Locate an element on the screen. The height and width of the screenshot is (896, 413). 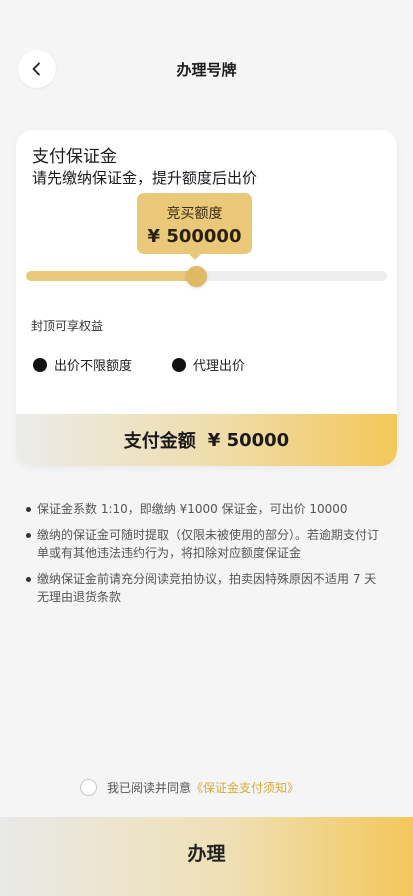
agreement-checkbox is located at coordinates (88, 787).